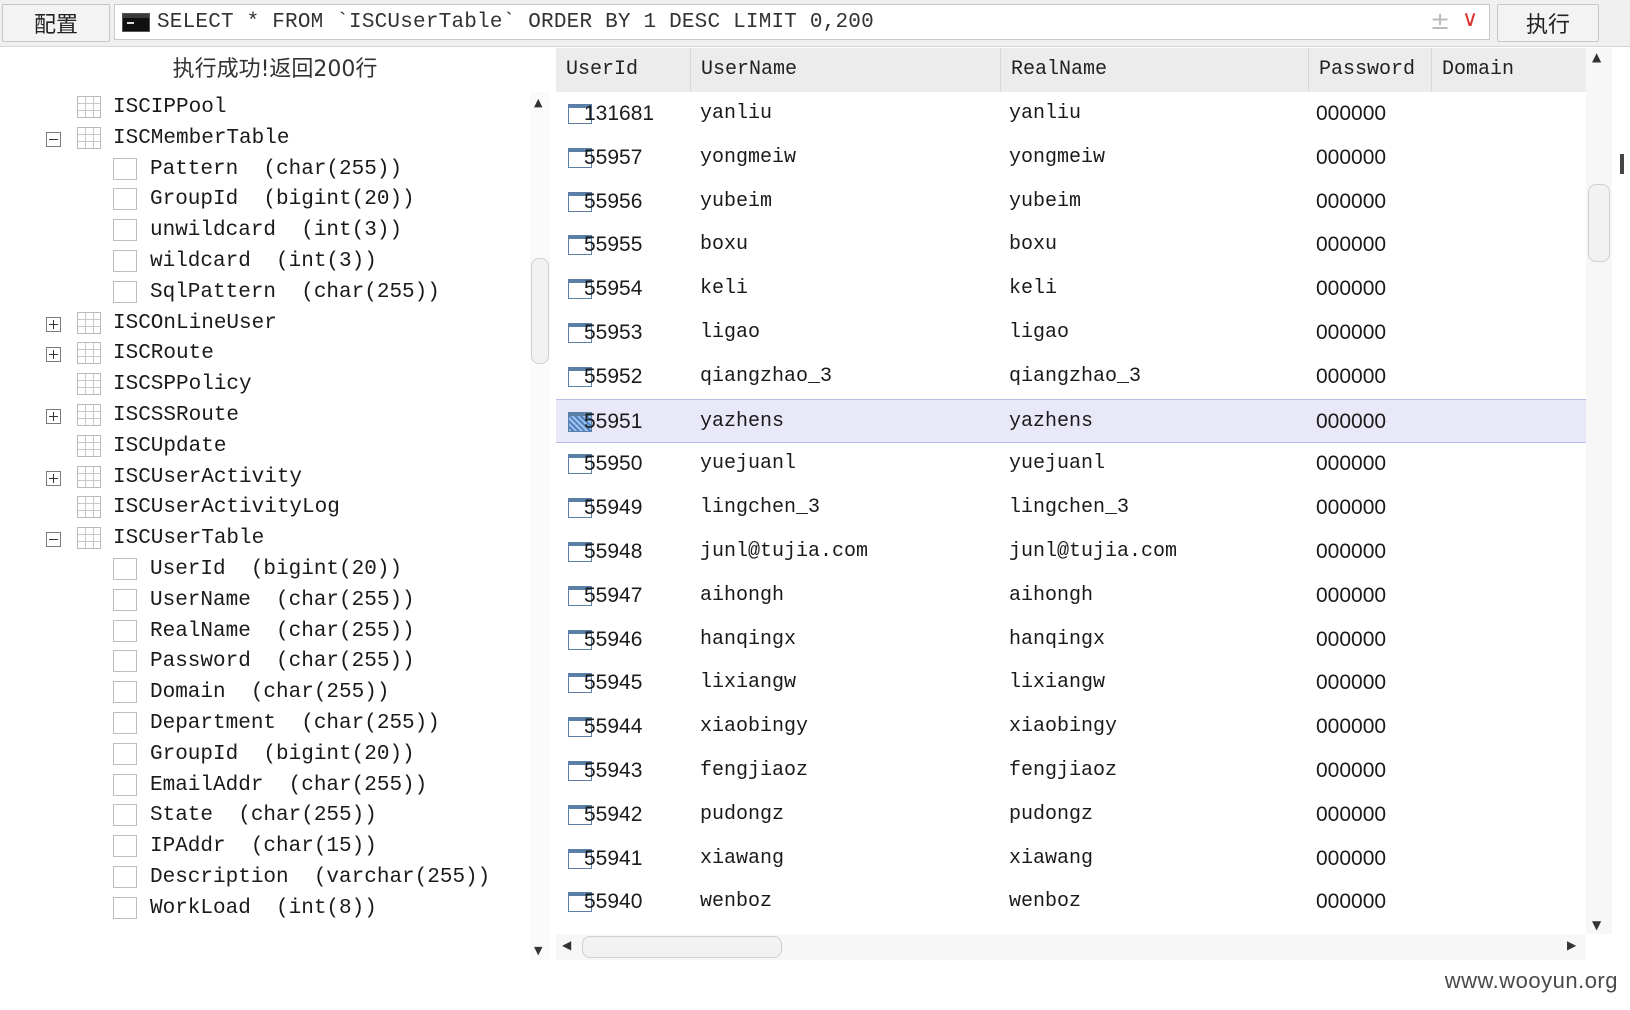  What do you see at coordinates (1063, 727) in the screenshot?
I see `realname-cell: xiaobingy` at bounding box center [1063, 727].